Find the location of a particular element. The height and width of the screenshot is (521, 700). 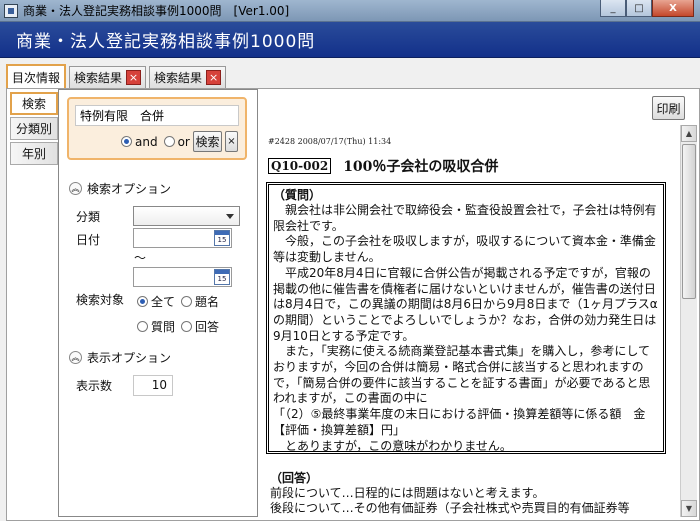

side-tab-category: 分類別 is located at coordinates (34, 128).